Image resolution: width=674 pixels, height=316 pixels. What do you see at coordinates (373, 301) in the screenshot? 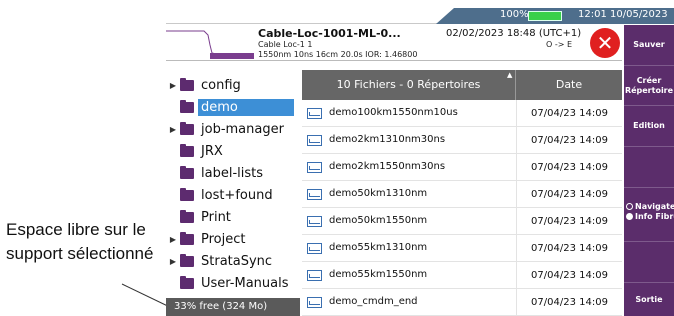
I see `file-name: demo_cmdm_end` at bounding box center [373, 301].